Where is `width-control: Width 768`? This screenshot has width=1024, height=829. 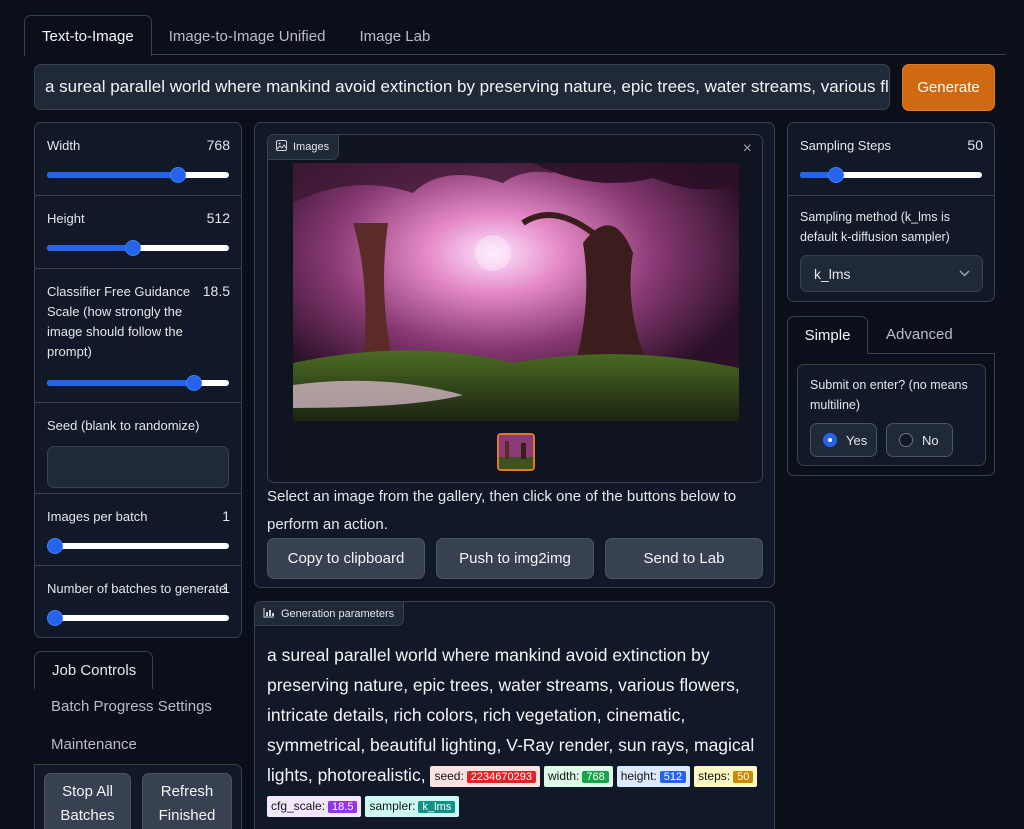 width-control: Width 768 is located at coordinates (138, 159).